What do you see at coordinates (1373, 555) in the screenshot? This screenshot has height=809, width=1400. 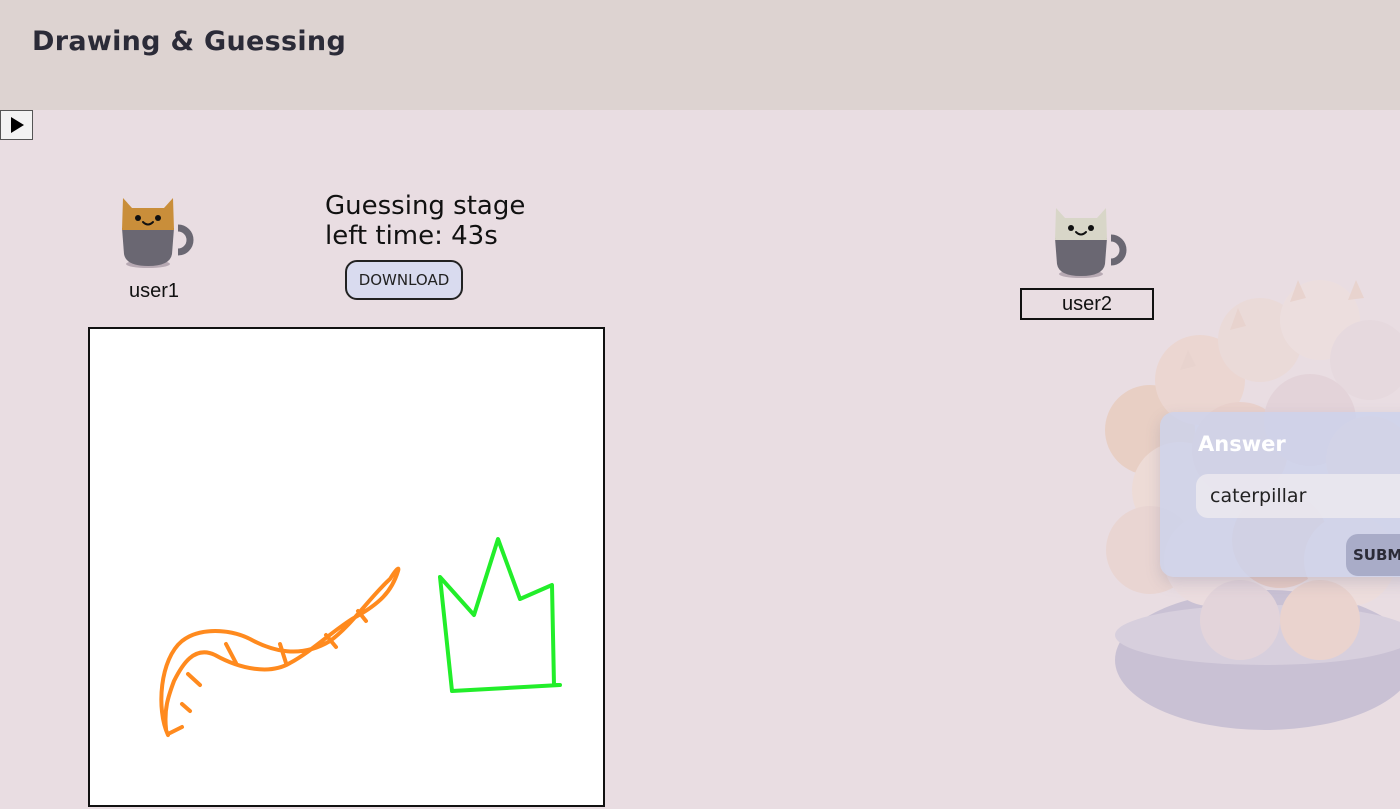 I see `submit-button: SUBMIT` at bounding box center [1373, 555].